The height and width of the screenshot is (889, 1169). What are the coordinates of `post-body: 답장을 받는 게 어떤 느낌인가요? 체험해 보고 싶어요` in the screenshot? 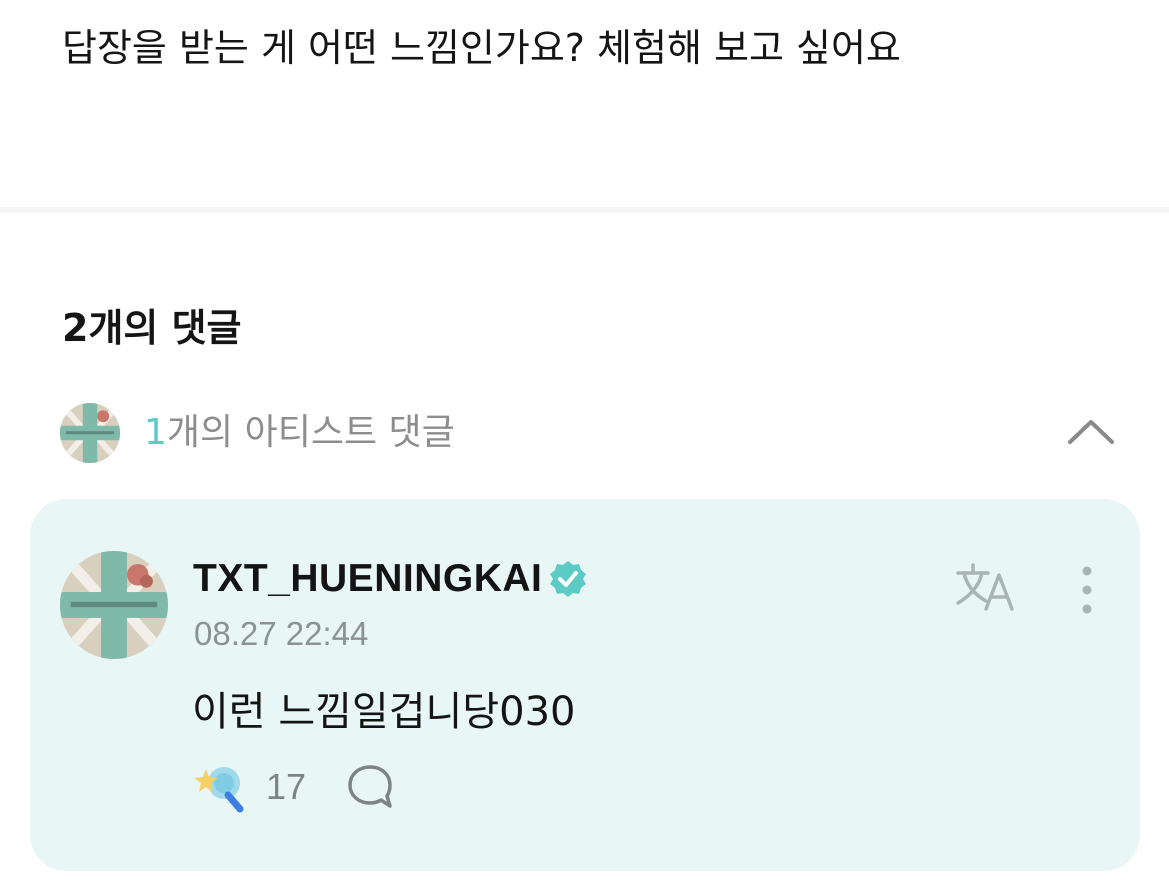 It's located at (481, 48).